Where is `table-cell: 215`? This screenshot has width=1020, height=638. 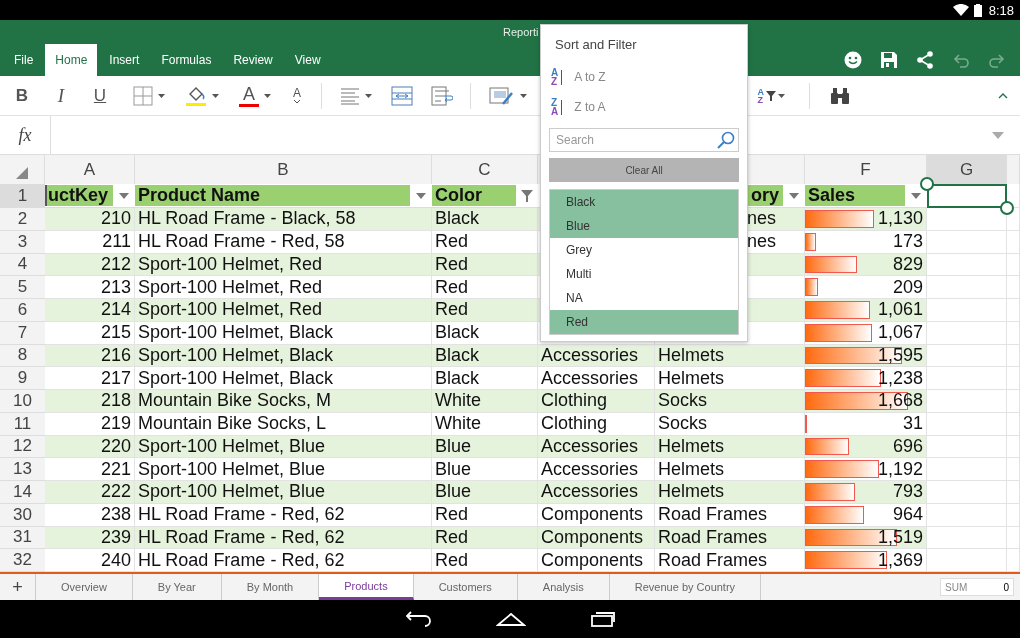
table-cell: 215 is located at coordinates (115, 333).